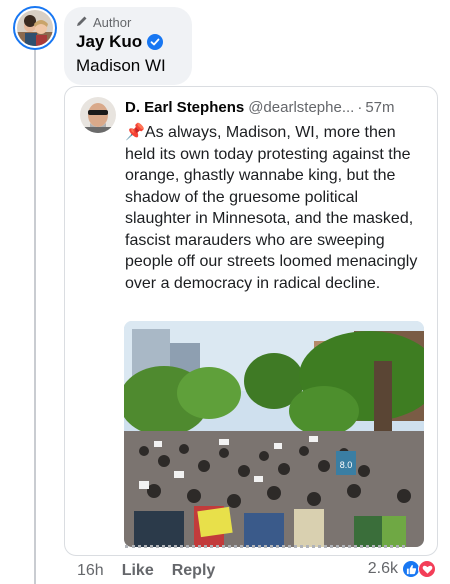 This screenshot has height=584, width=450. Describe the element at coordinates (98, 115) in the screenshot. I see `shared-post-avatar` at that location.